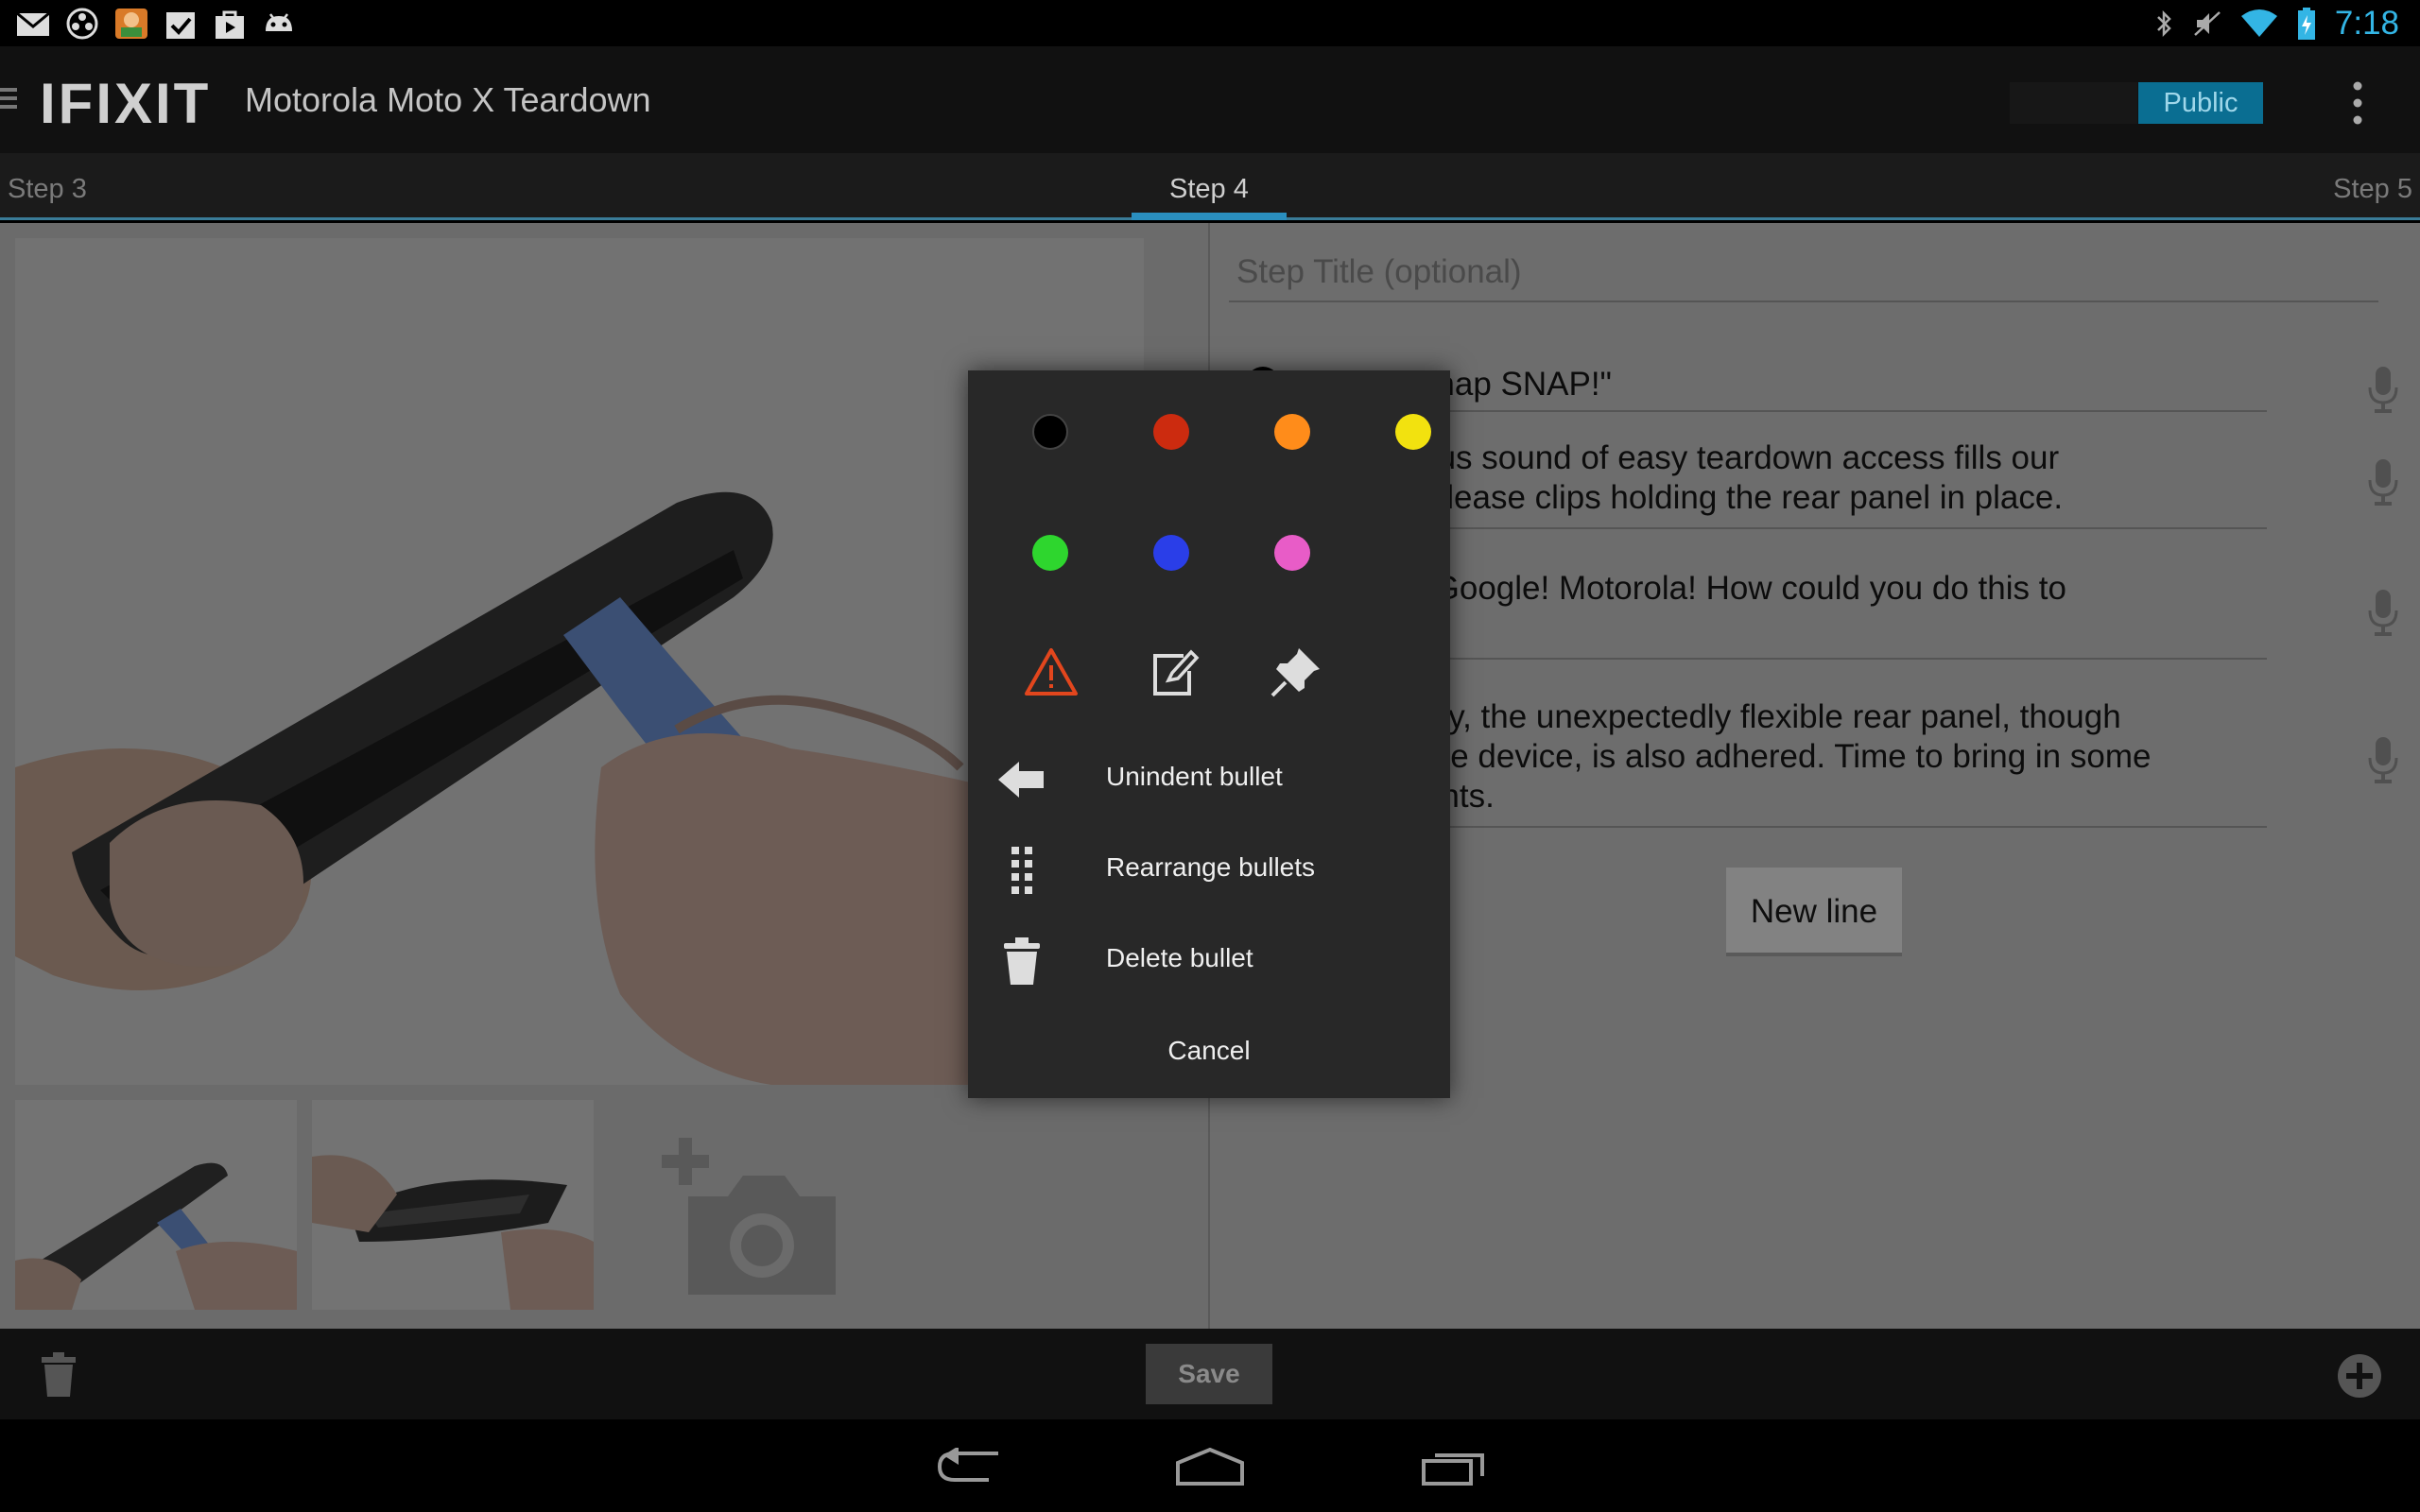  I want to click on tab-step-prev: Step 3, so click(47, 189).